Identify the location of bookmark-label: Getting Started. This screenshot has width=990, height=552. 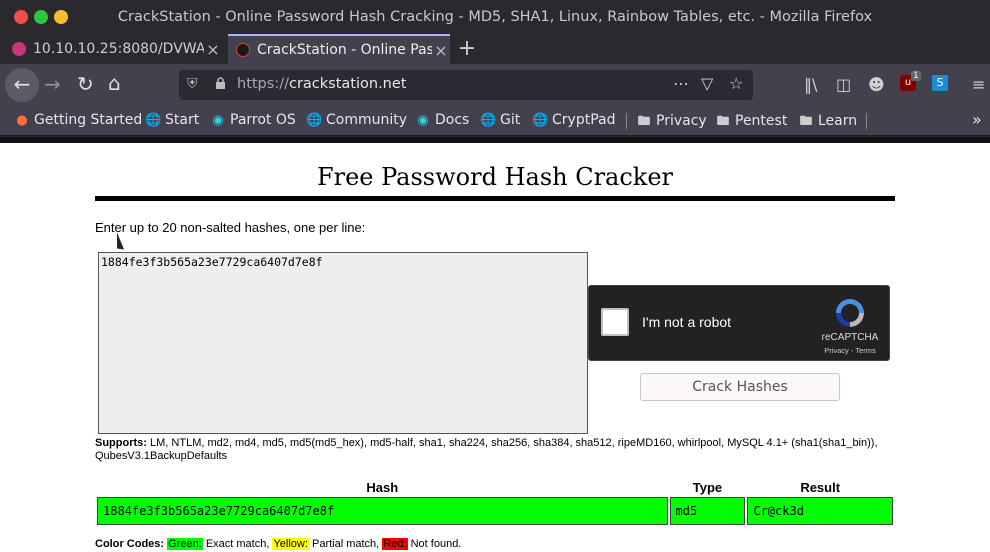
(88, 120).